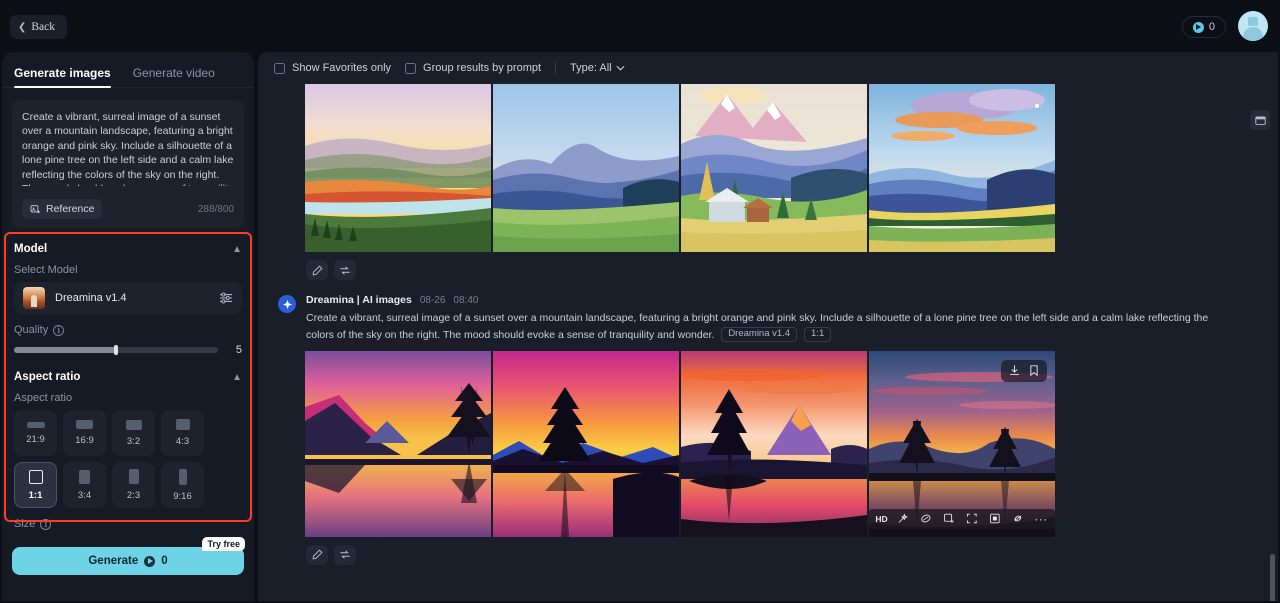 The height and width of the screenshot is (603, 1280). What do you see at coordinates (133, 433) in the screenshot?
I see `aspect-ratio-3-2: 3:2` at bounding box center [133, 433].